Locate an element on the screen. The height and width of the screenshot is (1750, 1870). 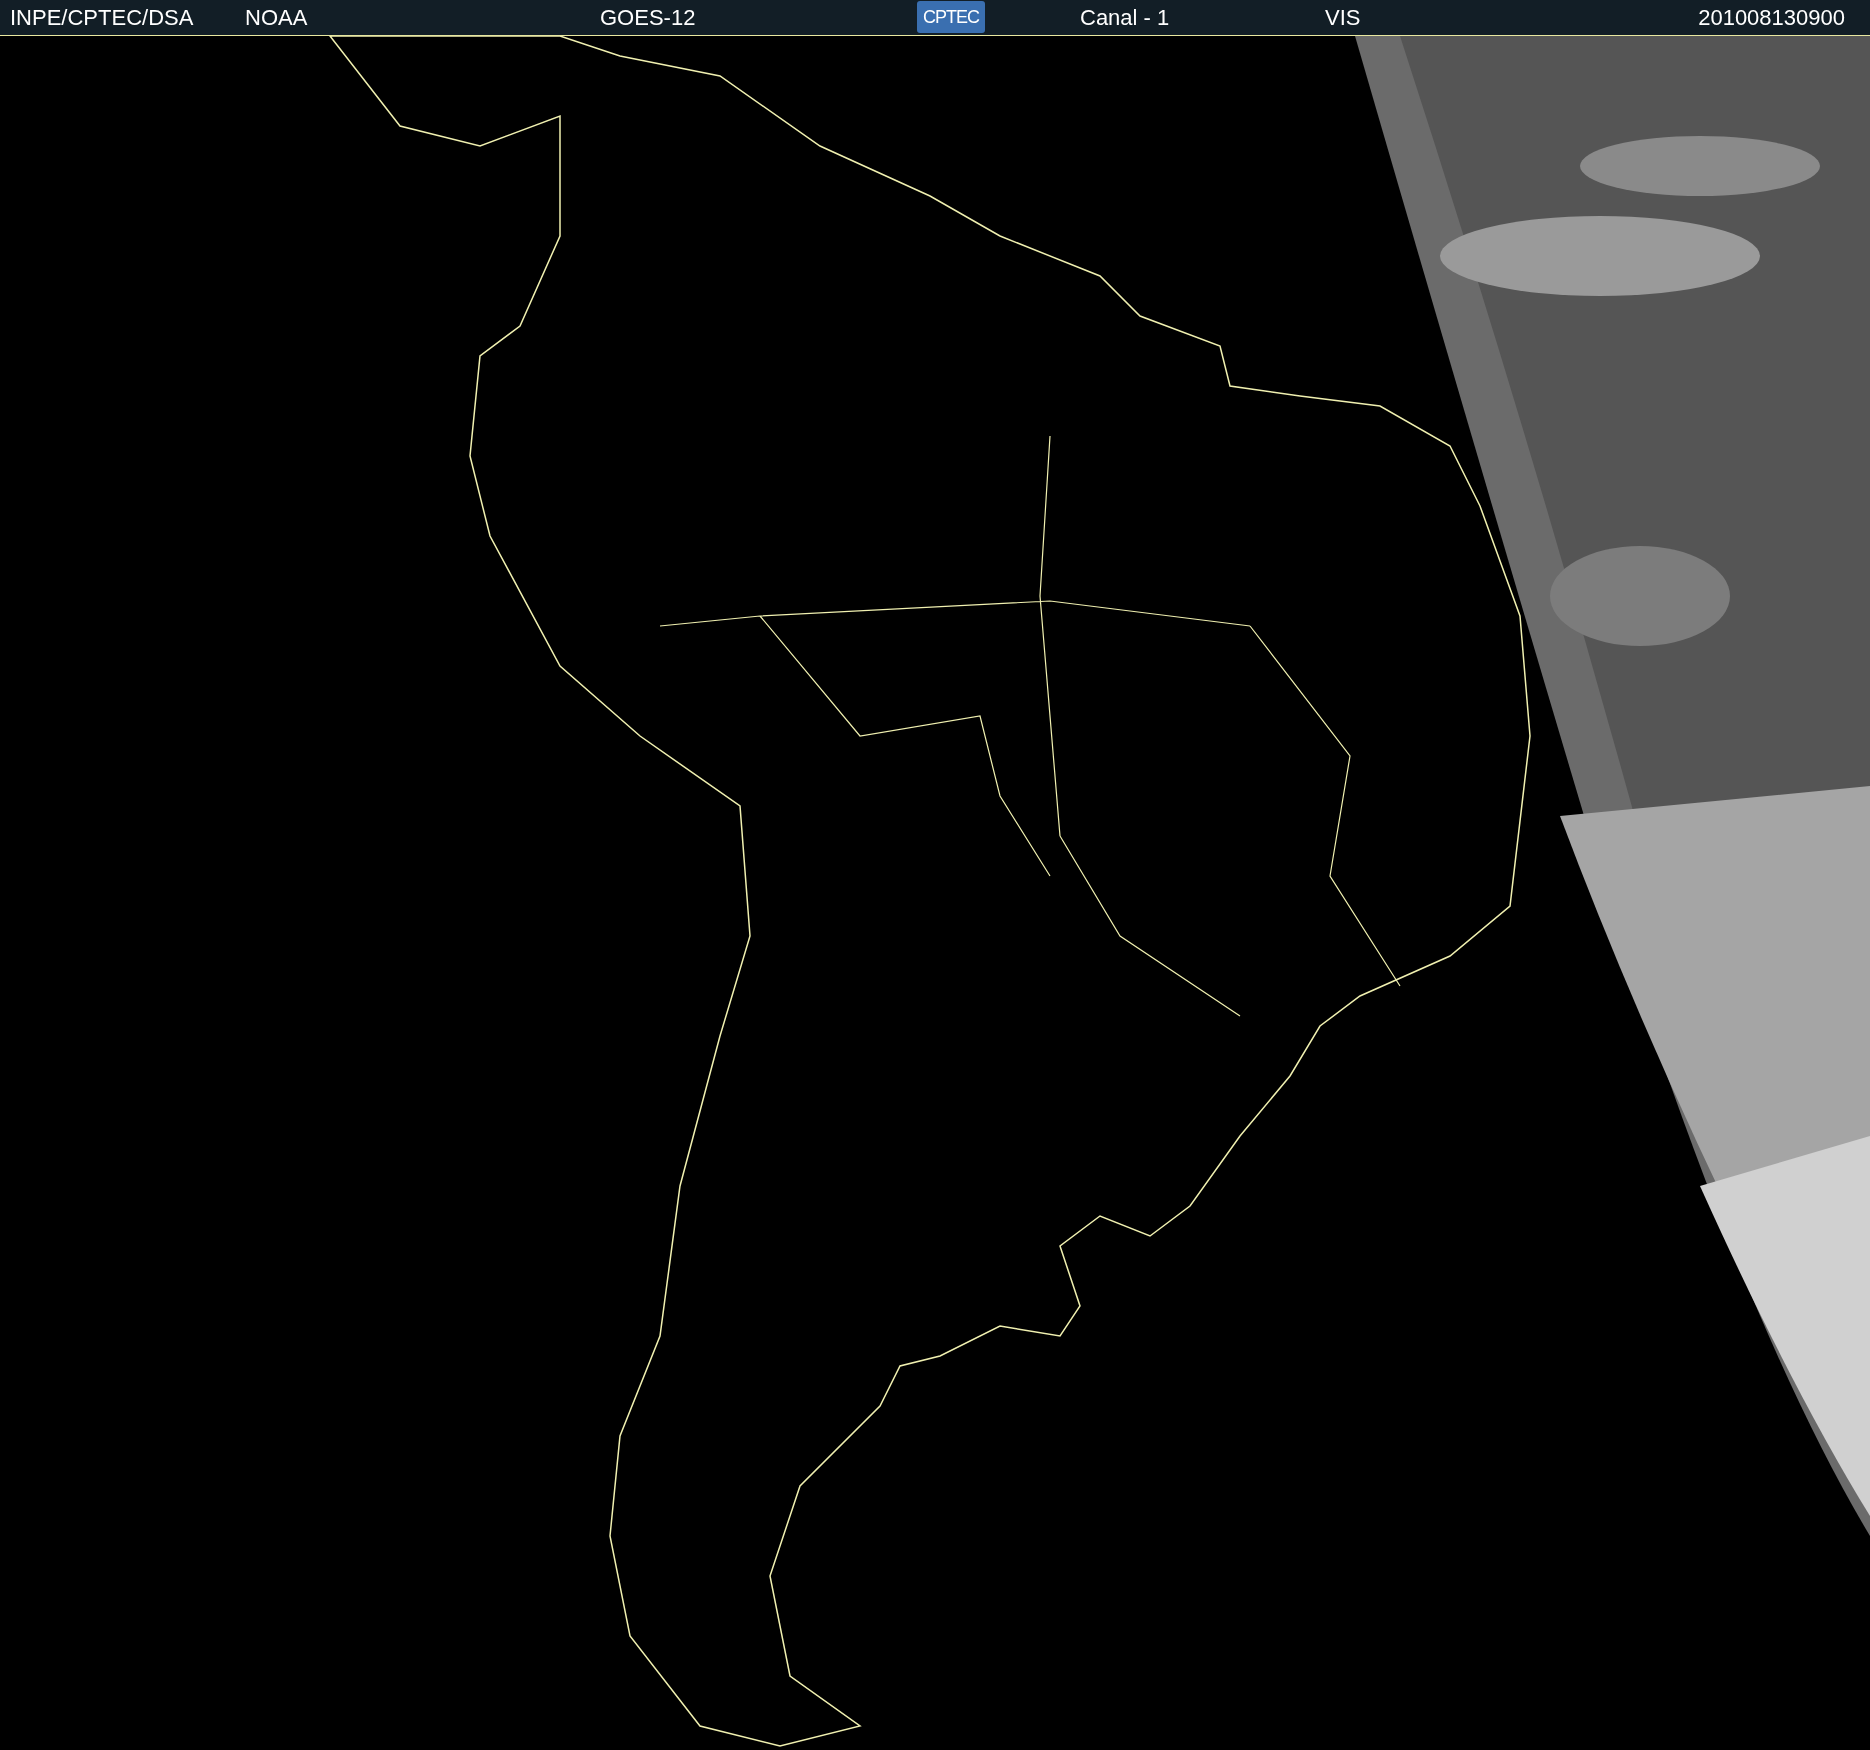
logo: CPTEC is located at coordinates (951, 17).